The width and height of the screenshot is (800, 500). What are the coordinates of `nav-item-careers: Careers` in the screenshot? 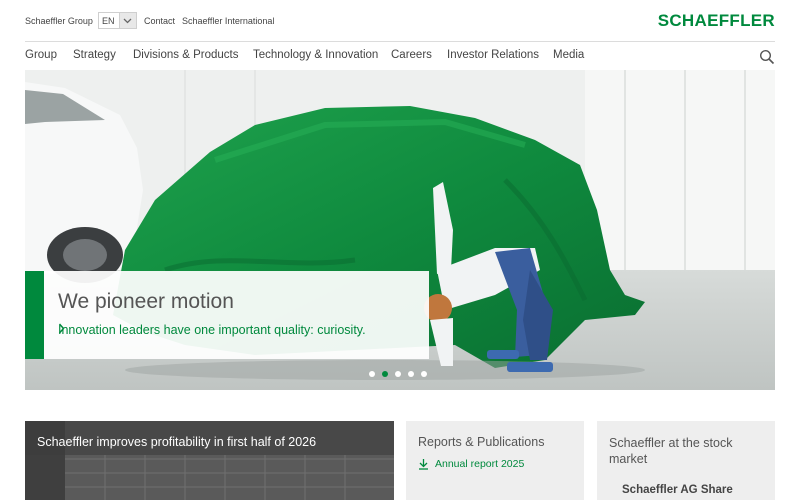 It's located at (411, 55).